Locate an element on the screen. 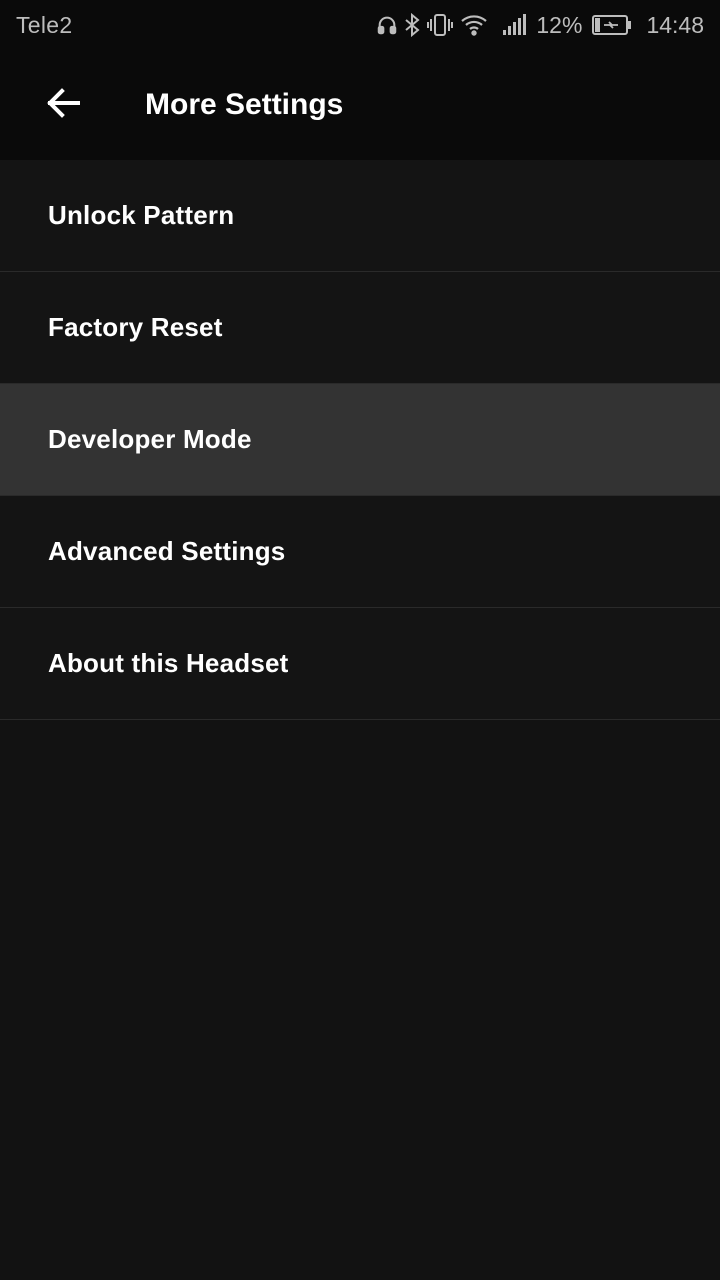  menu-item-label: Factory Reset is located at coordinates (135, 327).